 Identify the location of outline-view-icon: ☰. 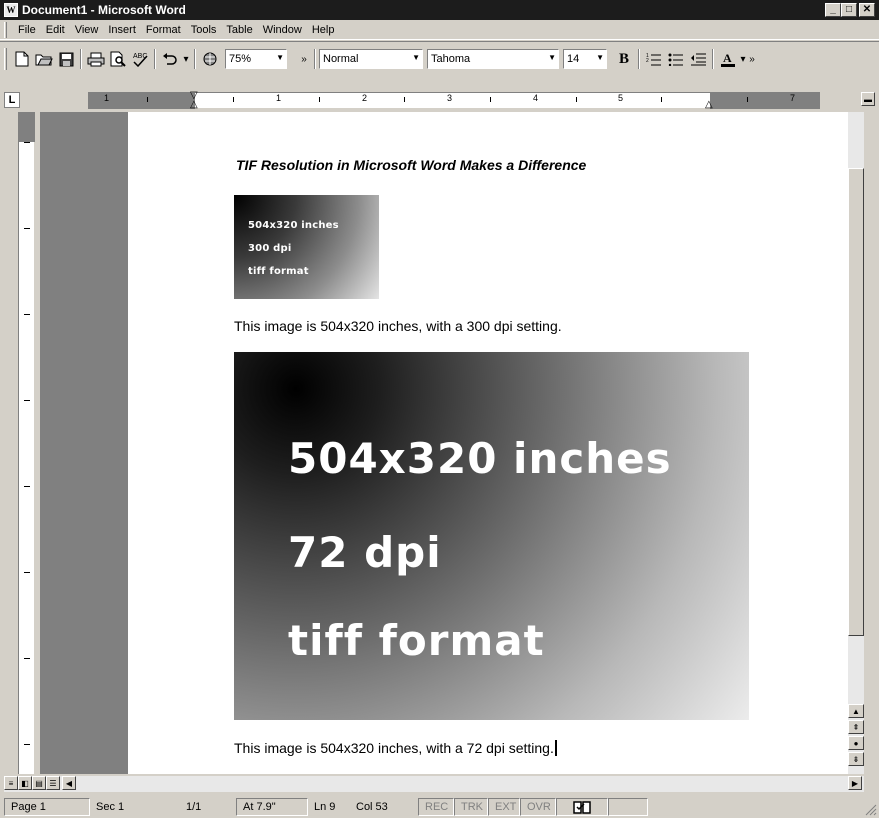
(53, 783).